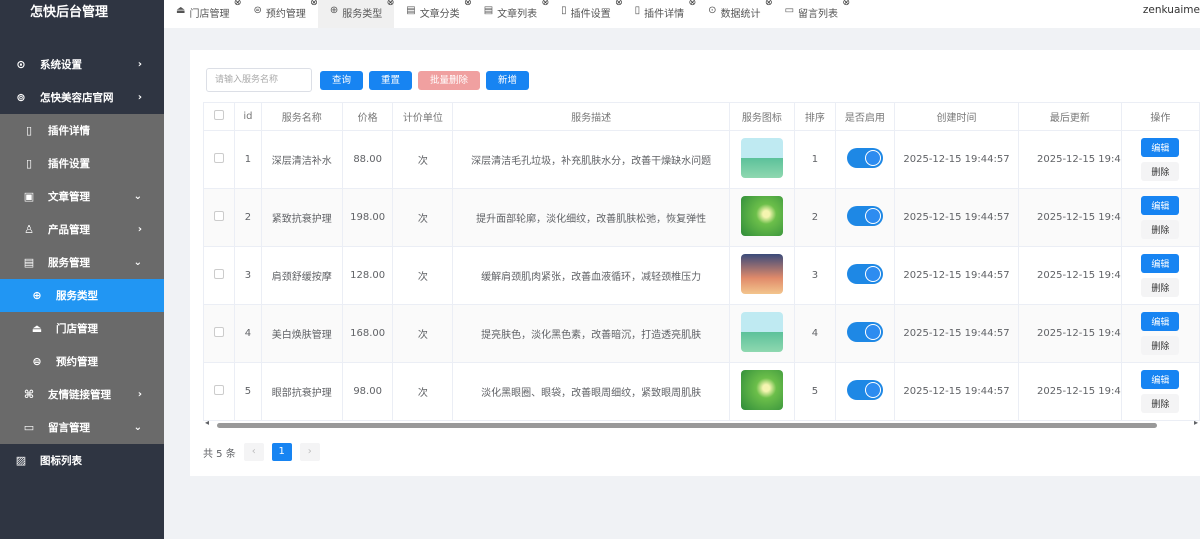  Describe the element at coordinates (367, 217) in the screenshot. I see `cell-price: 198.00` at that location.